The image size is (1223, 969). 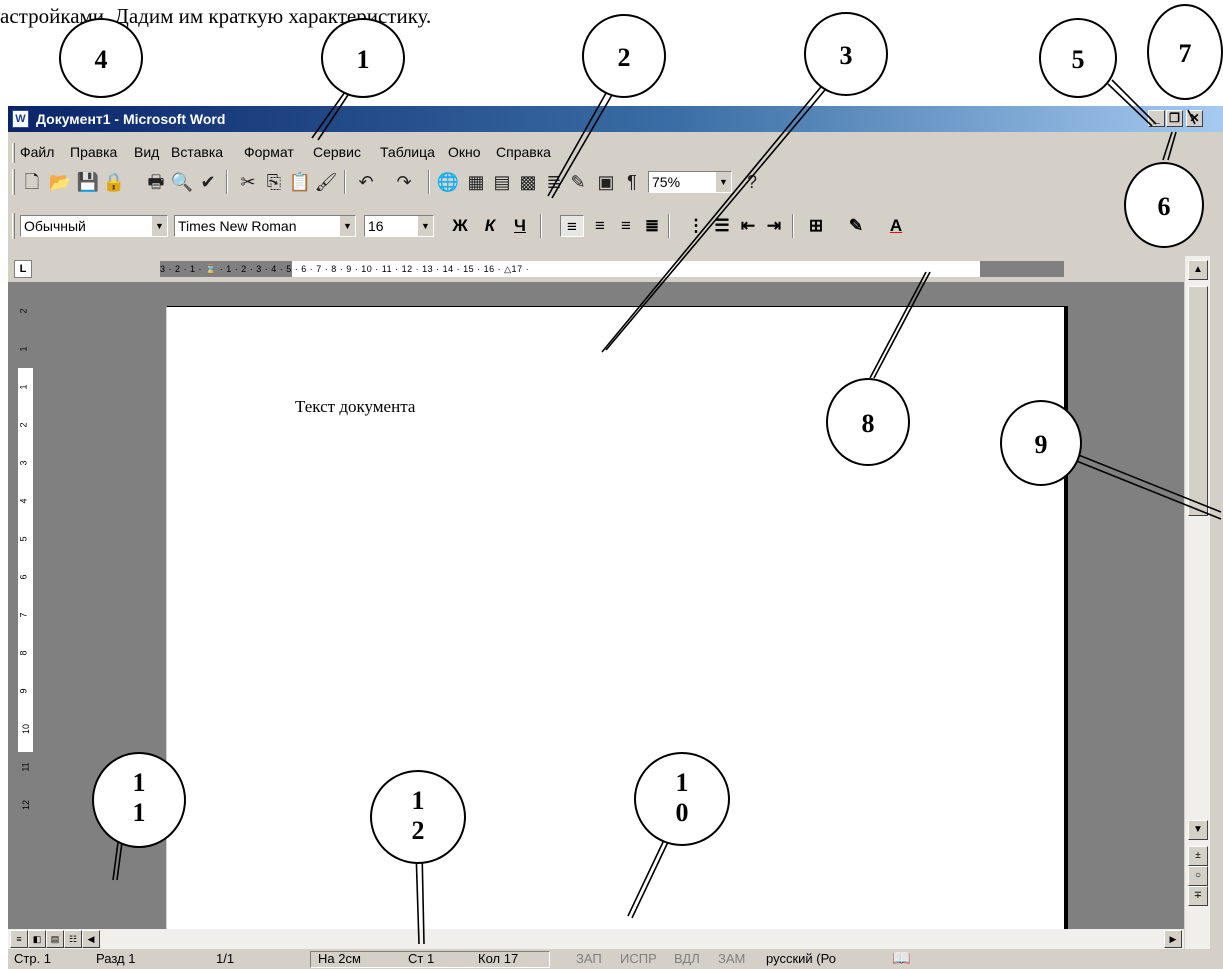 What do you see at coordinates (498, 958) in the screenshot?
I see `status-col: Кол 17` at bounding box center [498, 958].